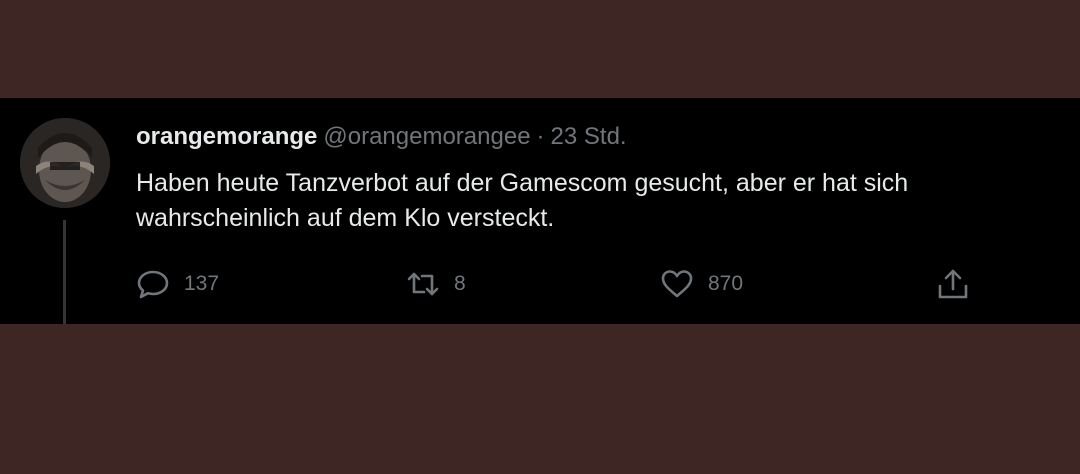 The width and height of the screenshot is (1080, 474). I want to click on timestamp: 23 Std., so click(589, 136).